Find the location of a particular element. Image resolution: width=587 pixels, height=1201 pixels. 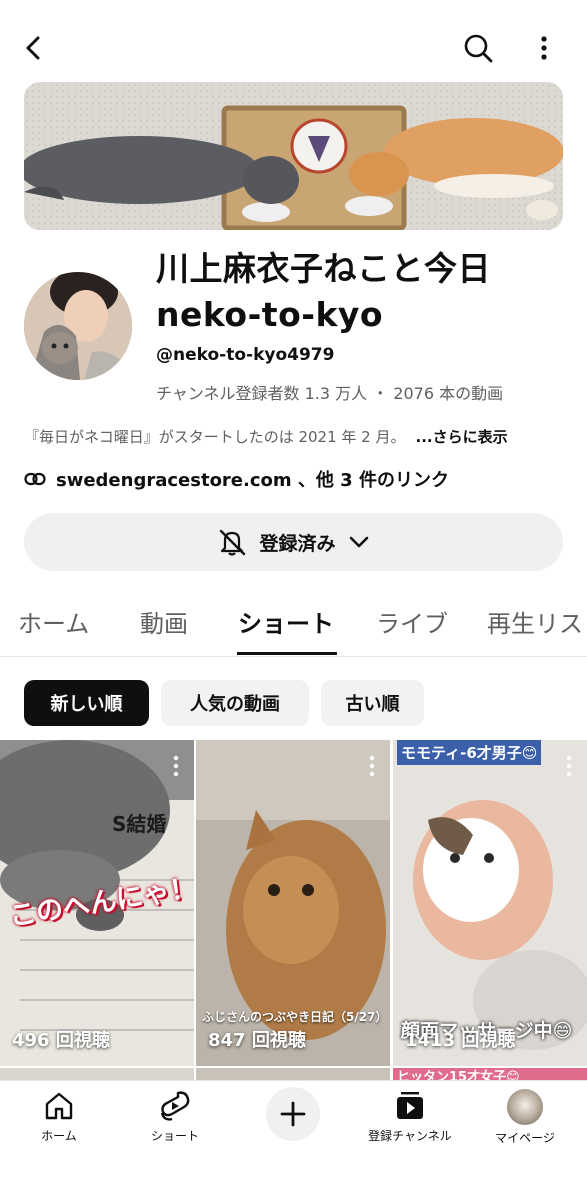

search-button is located at coordinates (478, 48).